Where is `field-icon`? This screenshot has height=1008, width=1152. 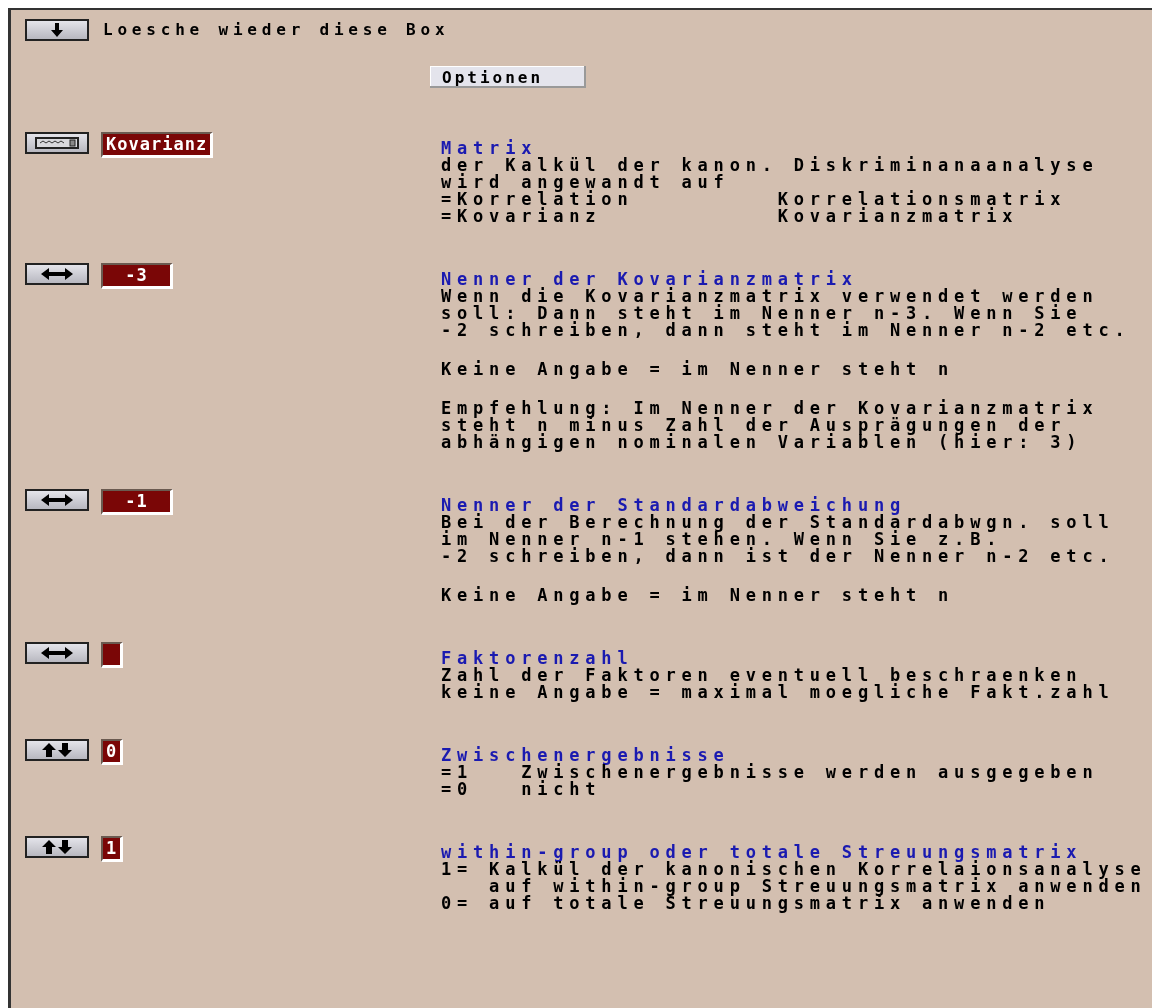 field-icon is located at coordinates (57, 143).